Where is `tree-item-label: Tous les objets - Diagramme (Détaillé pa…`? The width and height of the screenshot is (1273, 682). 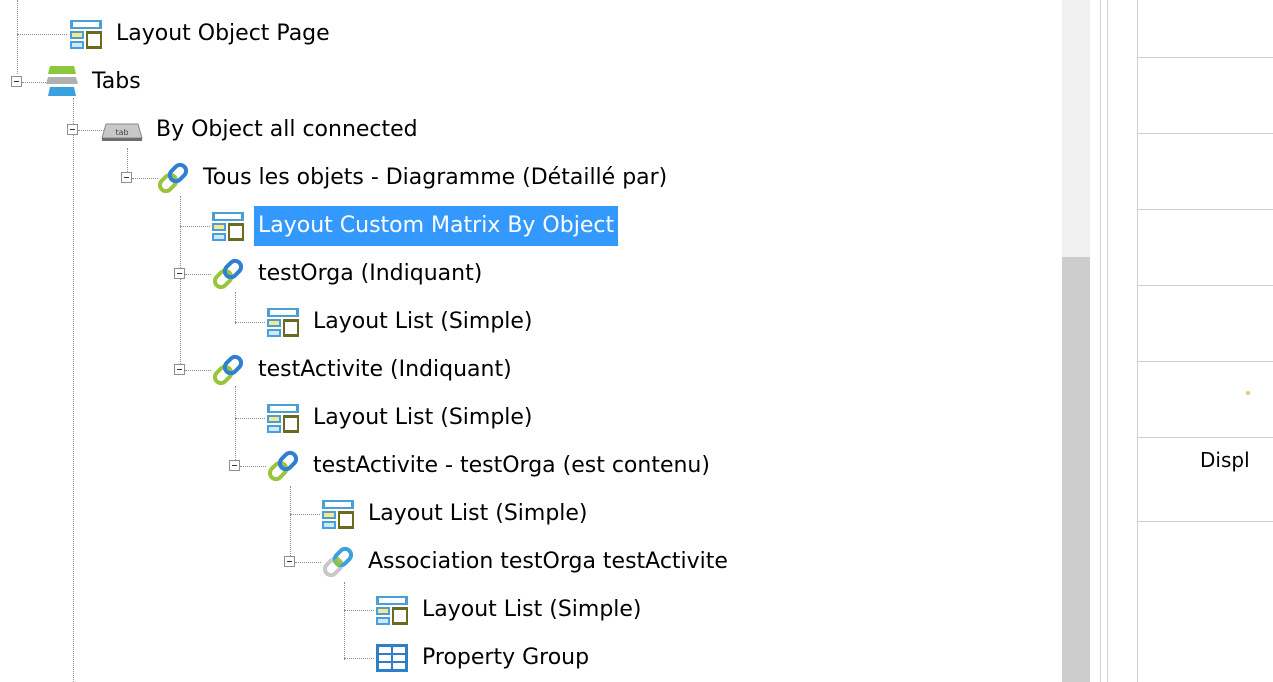 tree-item-label: Tous les objets - Diagramme (Détaillé pa… is located at coordinates (435, 177).